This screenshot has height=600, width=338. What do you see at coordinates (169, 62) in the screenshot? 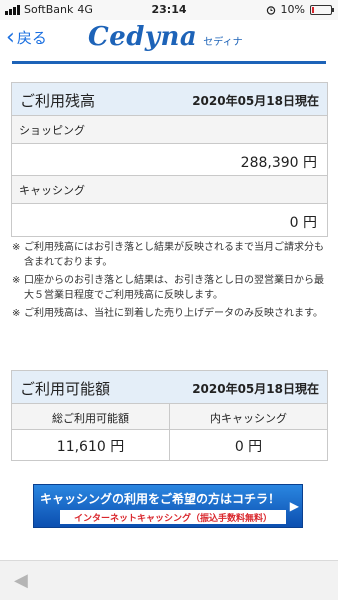
I see `header-divider` at bounding box center [169, 62].